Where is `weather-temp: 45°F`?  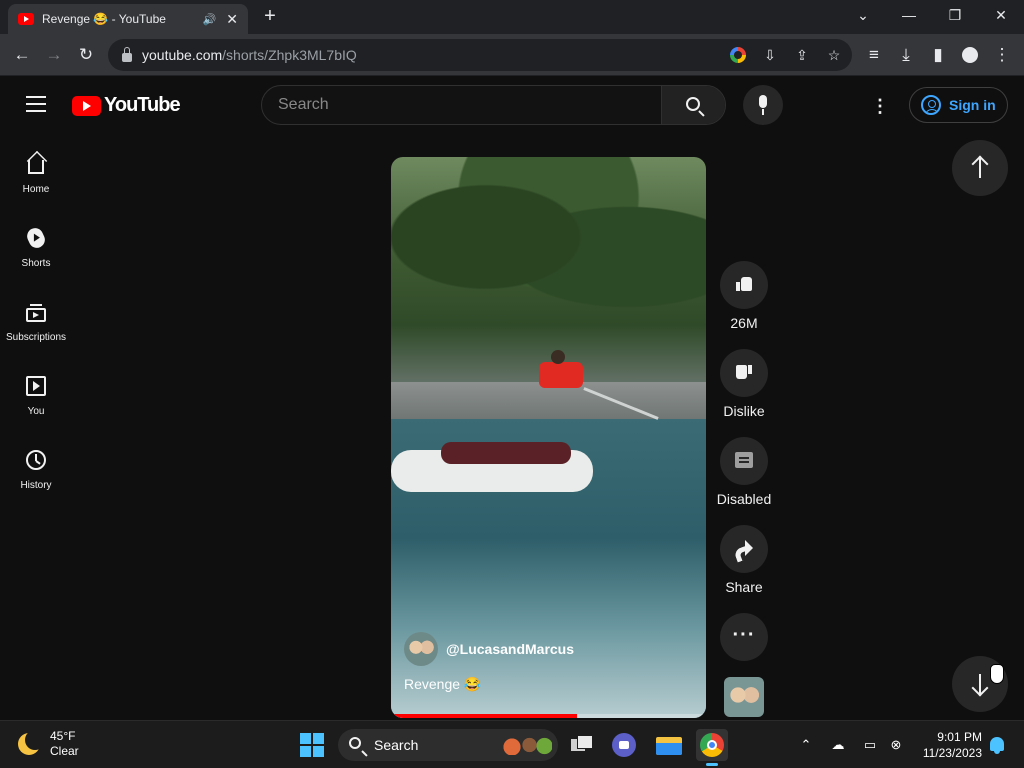
weather-temp: 45°F is located at coordinates (63, 736).